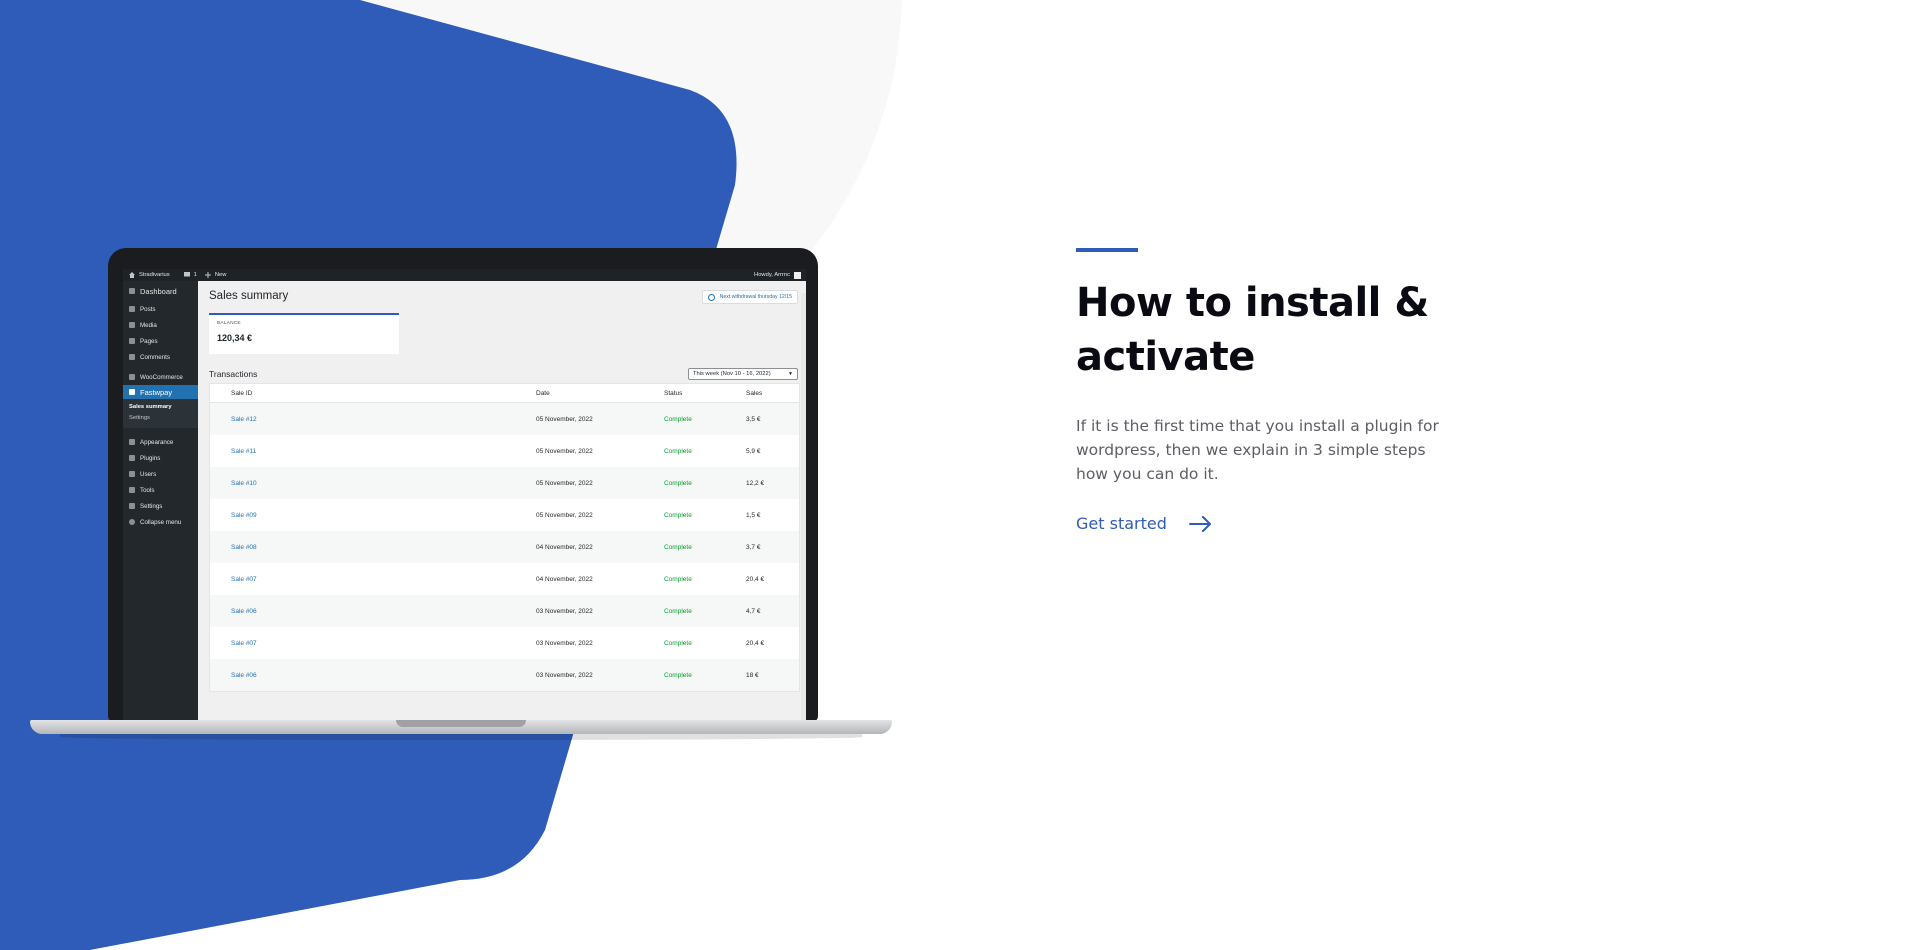  Describe the element at coordinates (797, 275) in the screenshot. I see `avatar` at that location.